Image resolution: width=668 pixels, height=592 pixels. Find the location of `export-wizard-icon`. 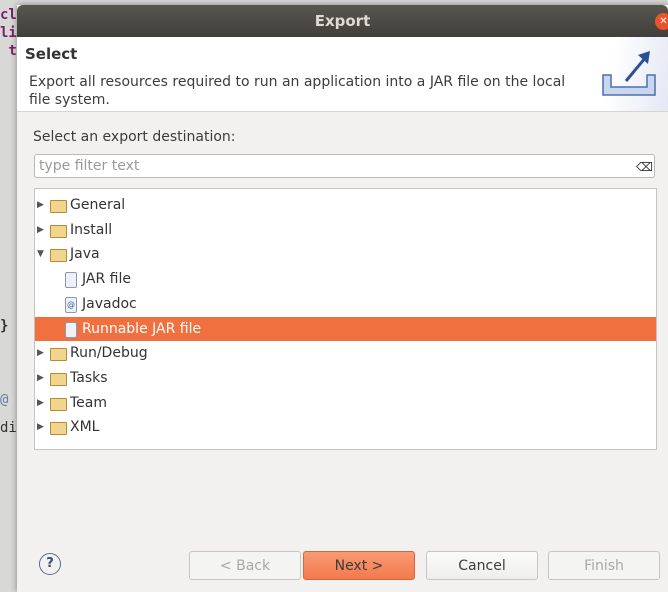

export-wizard-icon is located at coordinates (628, 74).